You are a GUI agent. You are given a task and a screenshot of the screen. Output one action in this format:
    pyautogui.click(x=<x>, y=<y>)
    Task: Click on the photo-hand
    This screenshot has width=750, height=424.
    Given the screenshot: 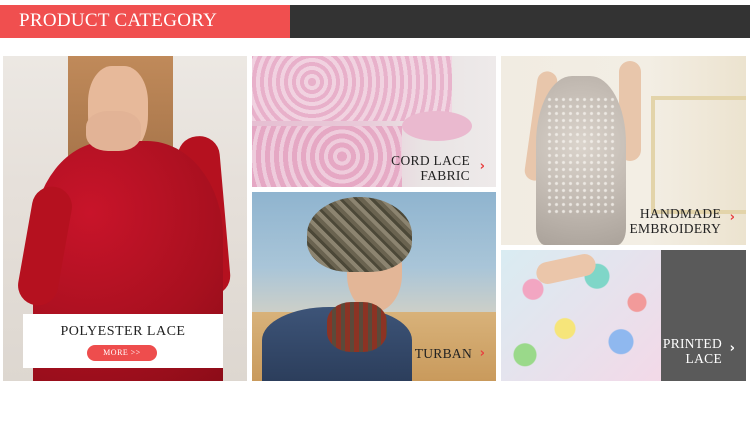 What is the action you would take?
    pyautogui.click(x=113, y=131)
    